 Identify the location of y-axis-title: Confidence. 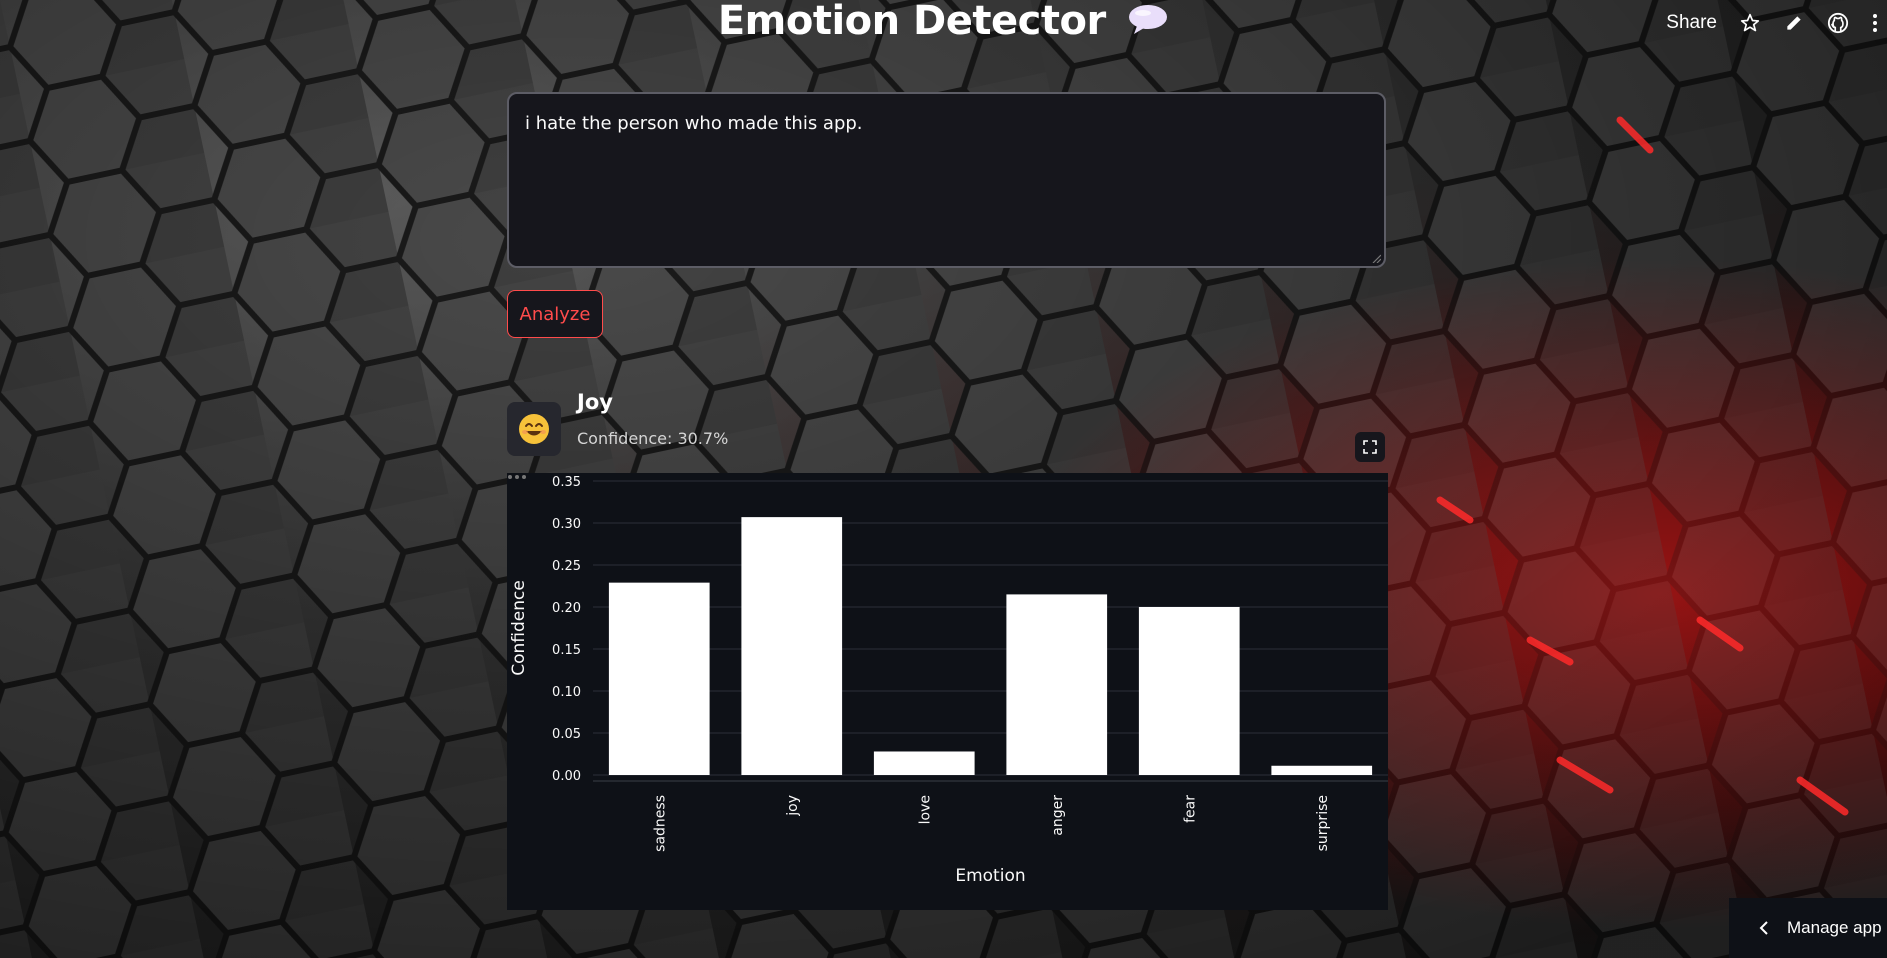
(519, 628).